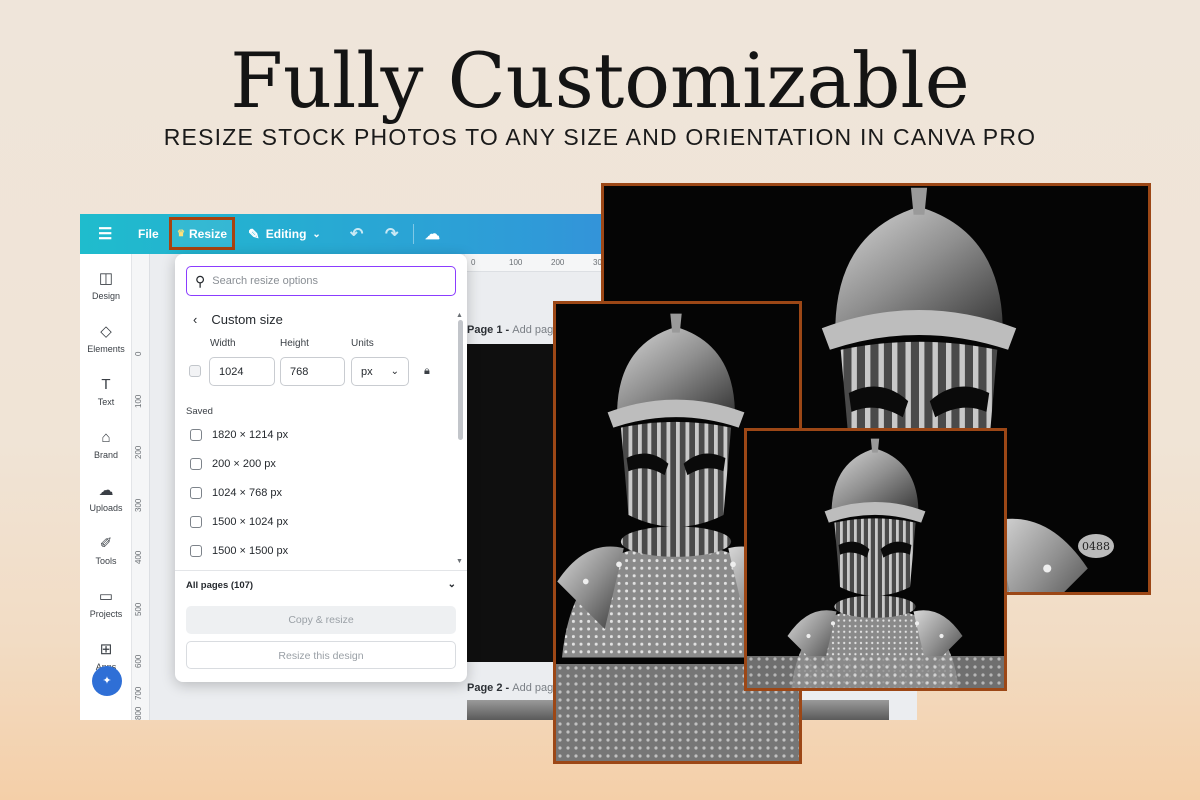  What do you see at coordinates (432, 234) in the screenshot?
I see `cloud-check-icon: ☁` at bounding box center [432, 234].